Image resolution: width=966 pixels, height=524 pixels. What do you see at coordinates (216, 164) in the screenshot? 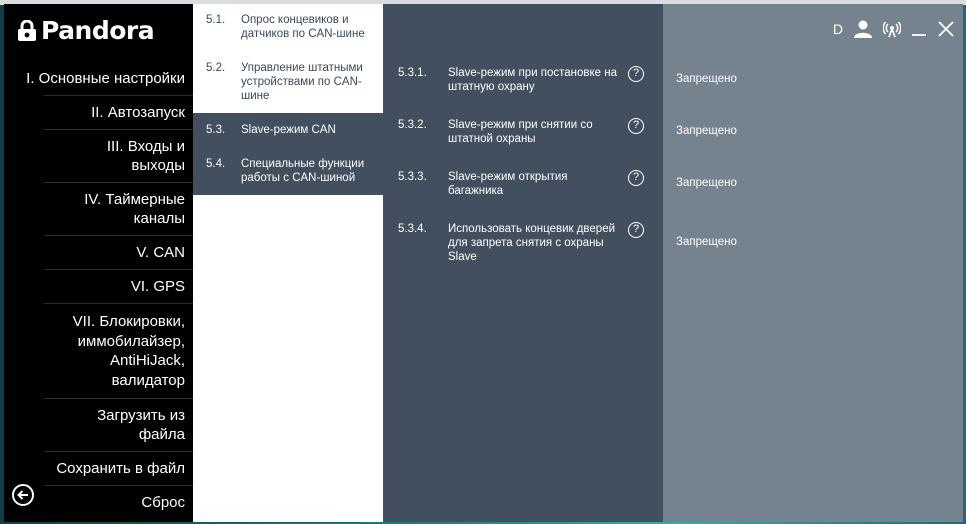
I see `submenu-item-number: 5.4.` at bounding box center [216, 164].